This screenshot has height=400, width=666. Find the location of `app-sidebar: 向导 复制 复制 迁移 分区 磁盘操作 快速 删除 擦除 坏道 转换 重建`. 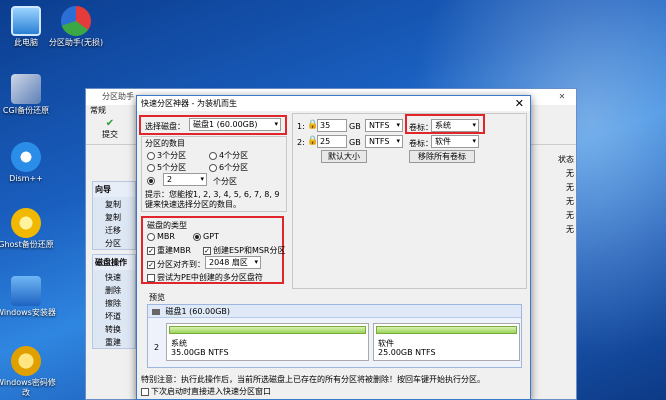

app-sidebar: 向导 复制 复制 迁移 分区 磁盘操作 快速 删除 擦除 坏道 转换 重建 is located at coordinates (114, 267).